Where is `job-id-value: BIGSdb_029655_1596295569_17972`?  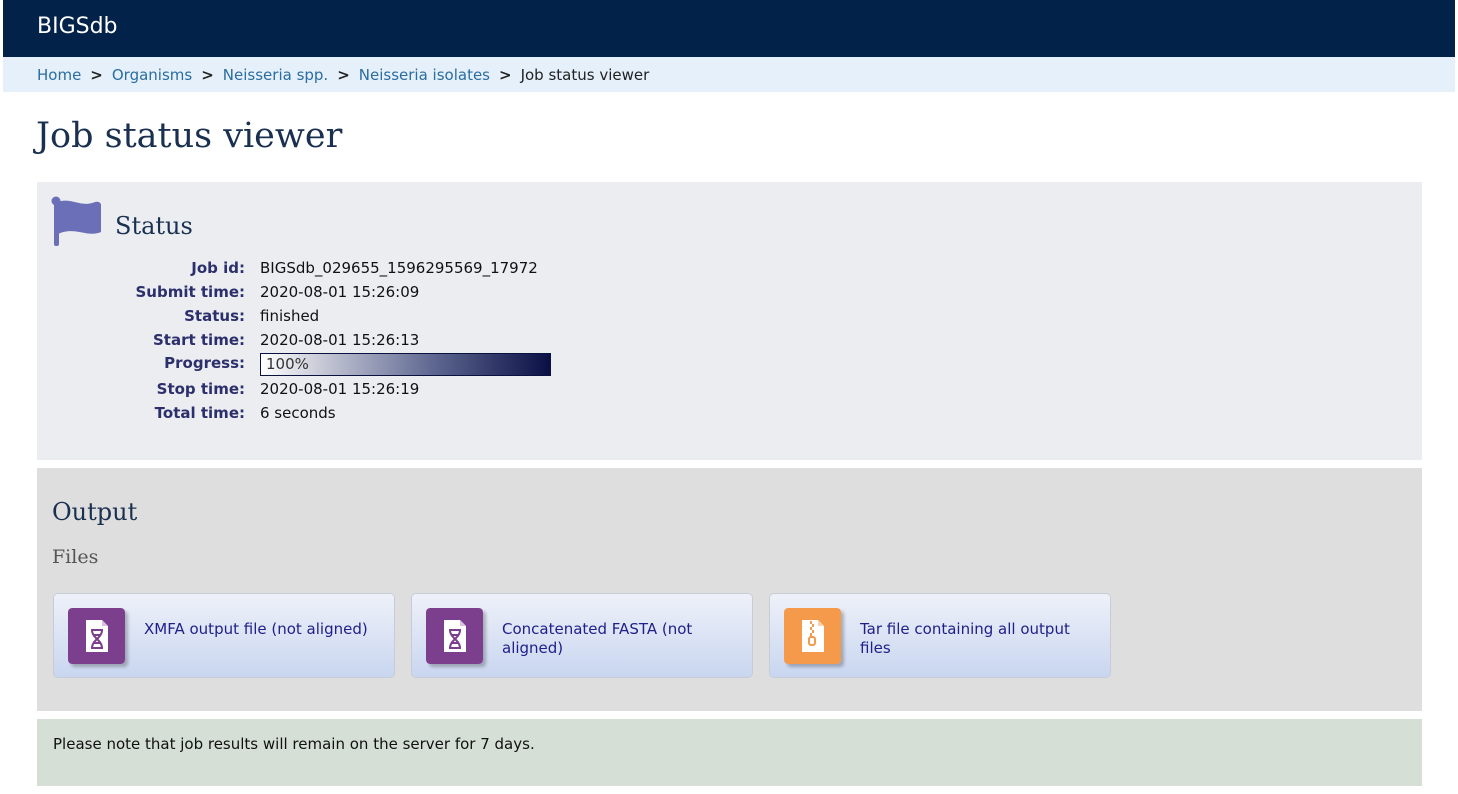
job-id-value: BIGSdb_029655_1596295569_17972 is located at coordinates (399, 268).